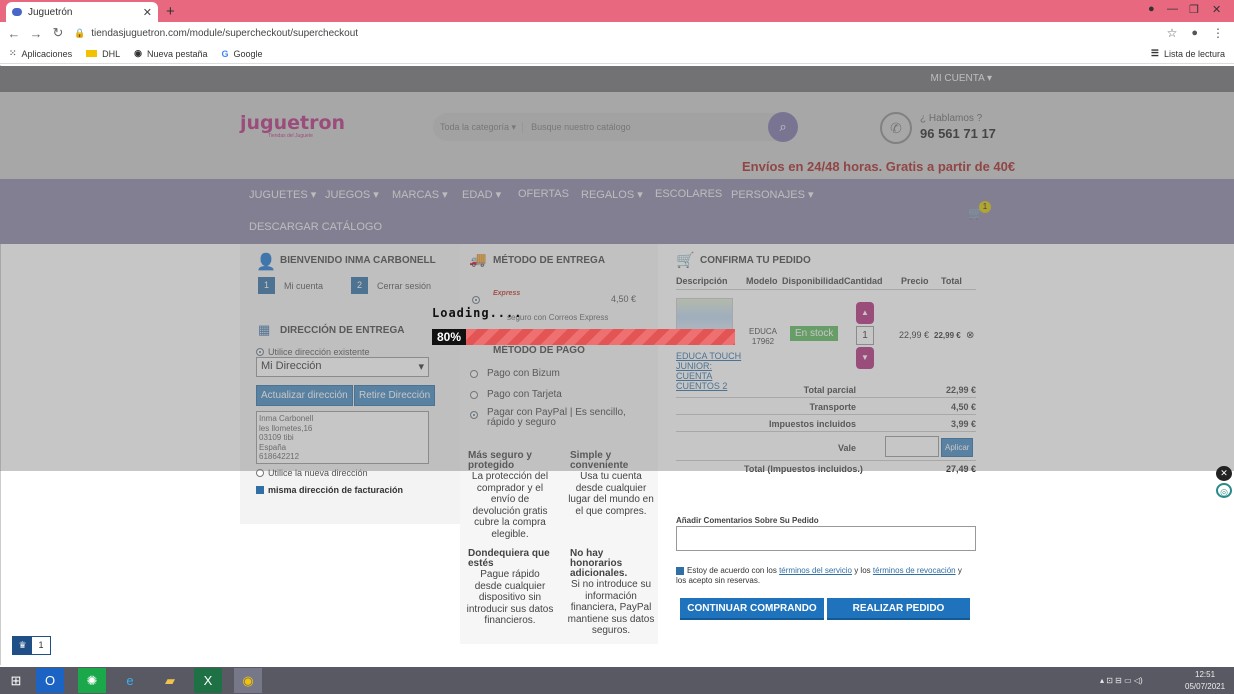 This screenshot has height=694, width=1234. Describe the element at coordinates (617, 680) in the screenshot. I see `taskbar` at that location.